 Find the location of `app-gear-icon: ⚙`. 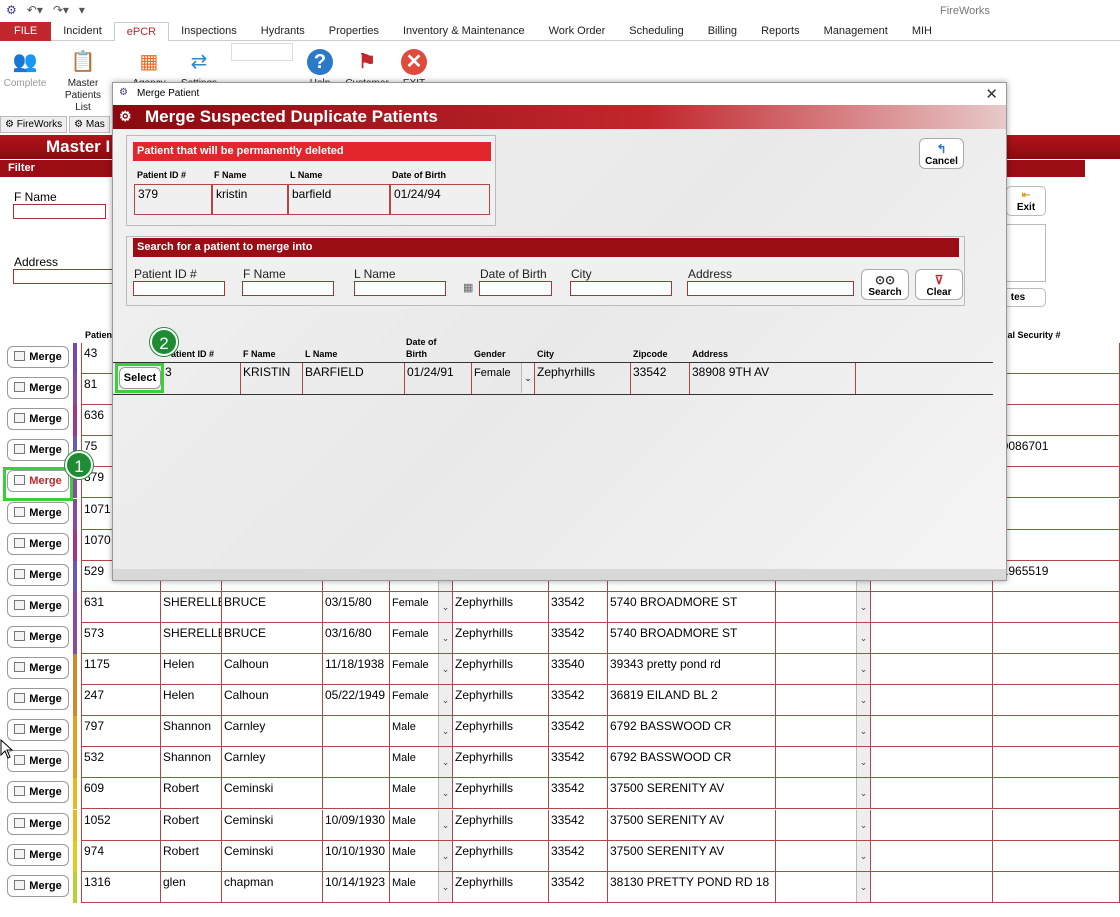

app-gear-icon: ⚙ is located at coordinates (11, 10).